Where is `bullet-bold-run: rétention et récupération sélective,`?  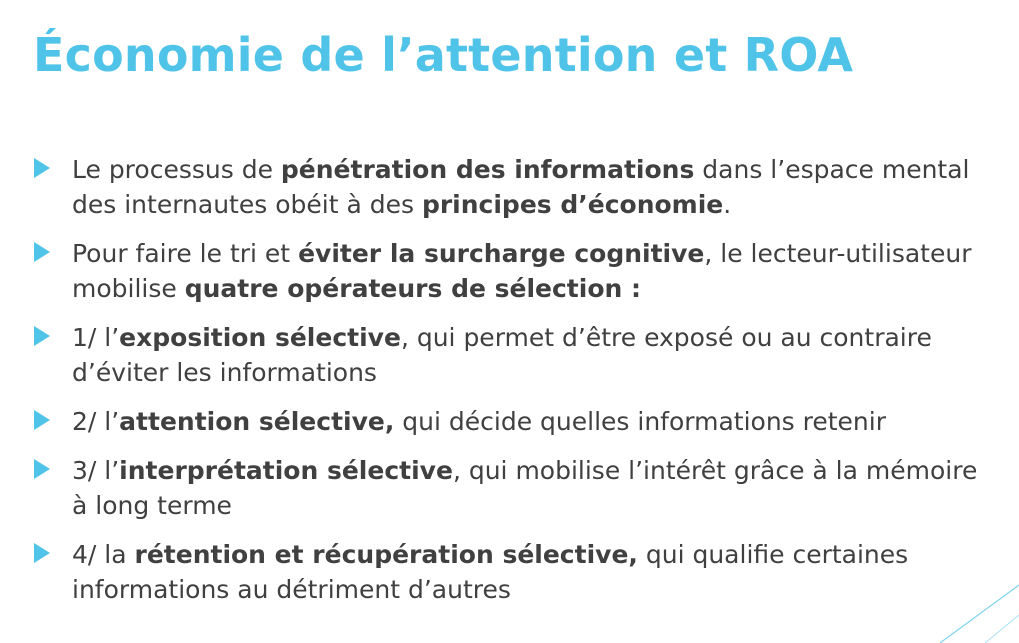 bullet-bold-run: rétention et récupération sélective, is located at coordinates (386, 554).